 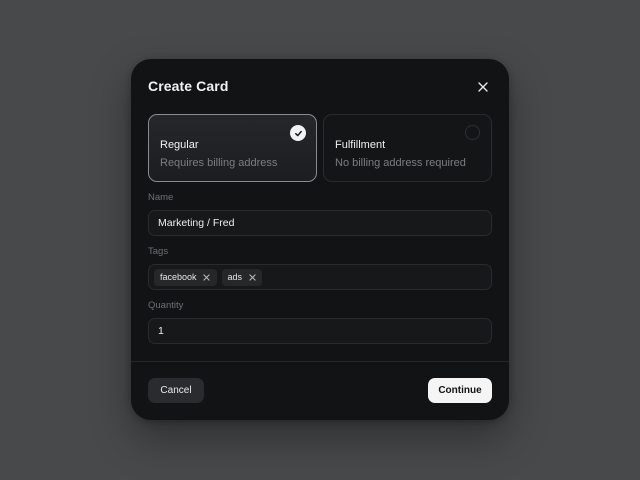 What do you see at coordinates (188, 86) in the screenshot?
I see `dialog-title: Create Card` at bounding box center [188, 86].